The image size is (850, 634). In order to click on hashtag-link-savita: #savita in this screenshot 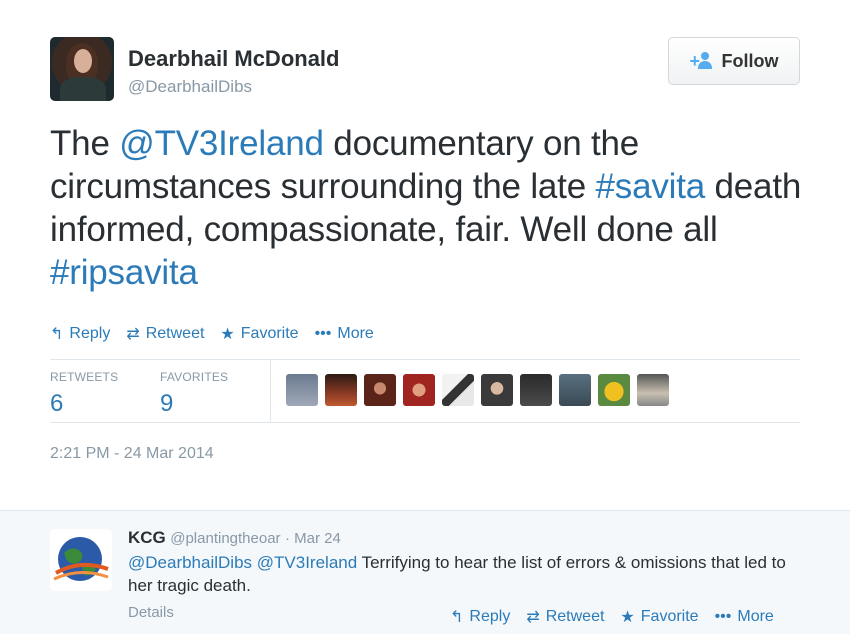, I will do `click(651, 186)`.